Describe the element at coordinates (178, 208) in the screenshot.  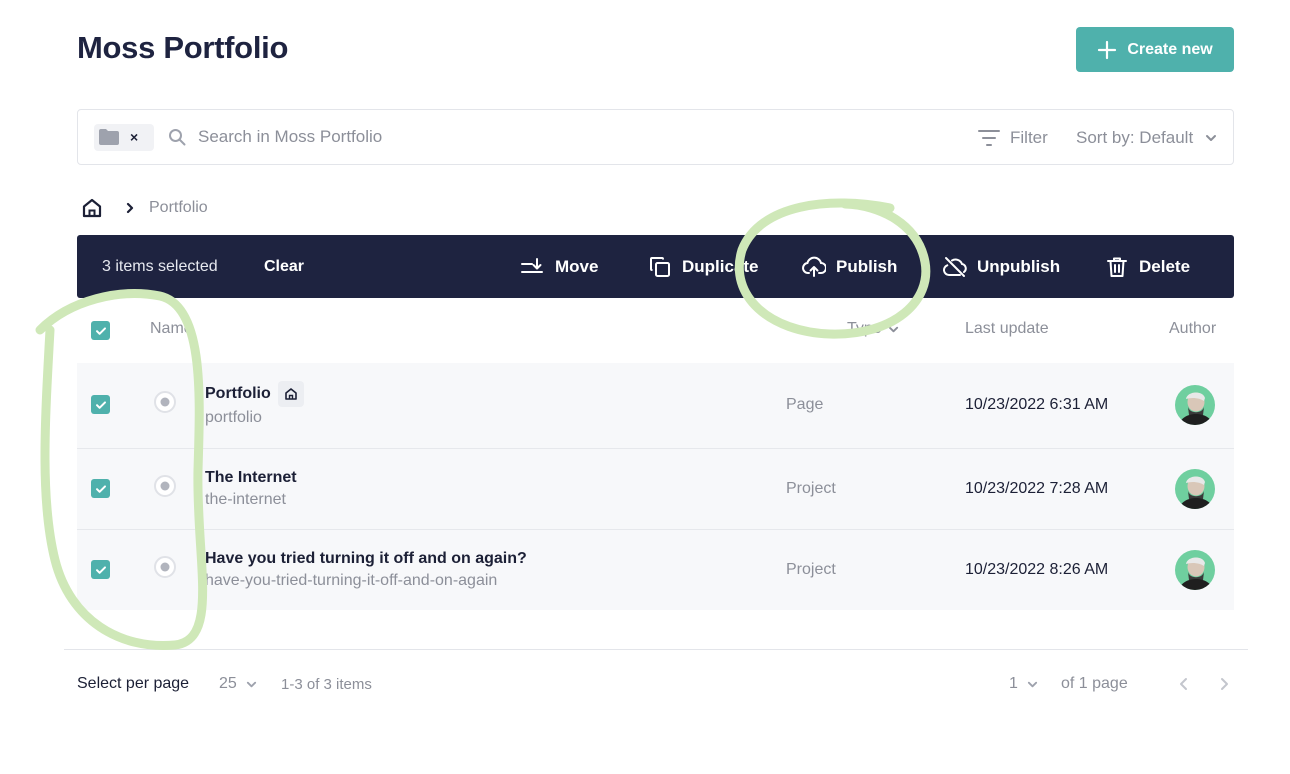
I see `breadcrumb-item-portfolio: Portfolio` at that location.